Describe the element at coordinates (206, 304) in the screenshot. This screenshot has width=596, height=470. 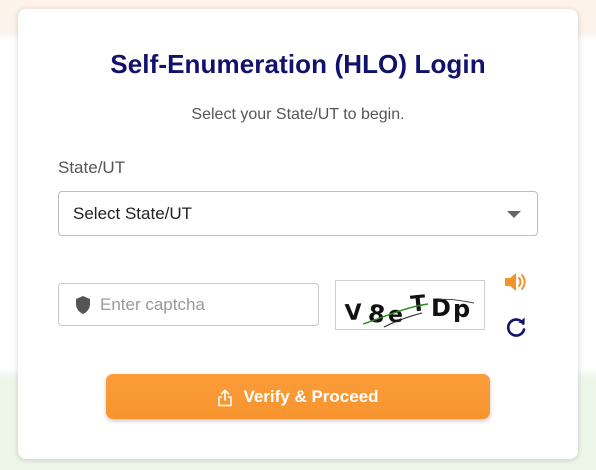
I see `captcha-input` at that location.